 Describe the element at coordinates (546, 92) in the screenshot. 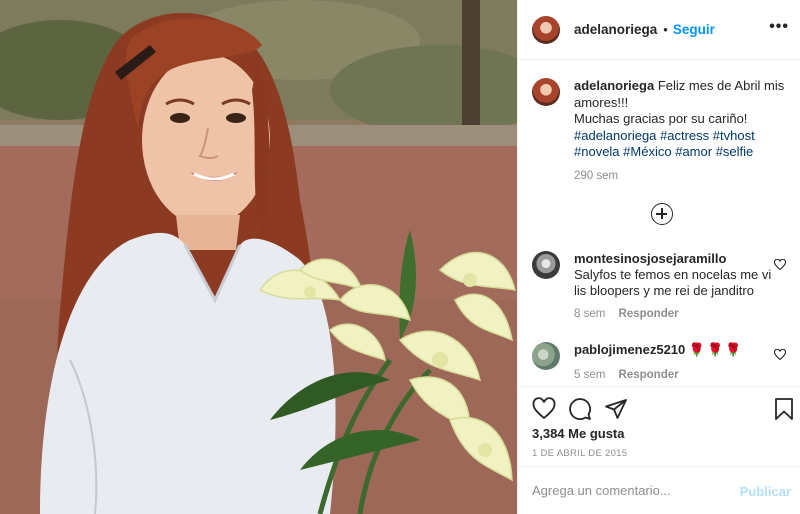

I see `caption-avatar` at that location.